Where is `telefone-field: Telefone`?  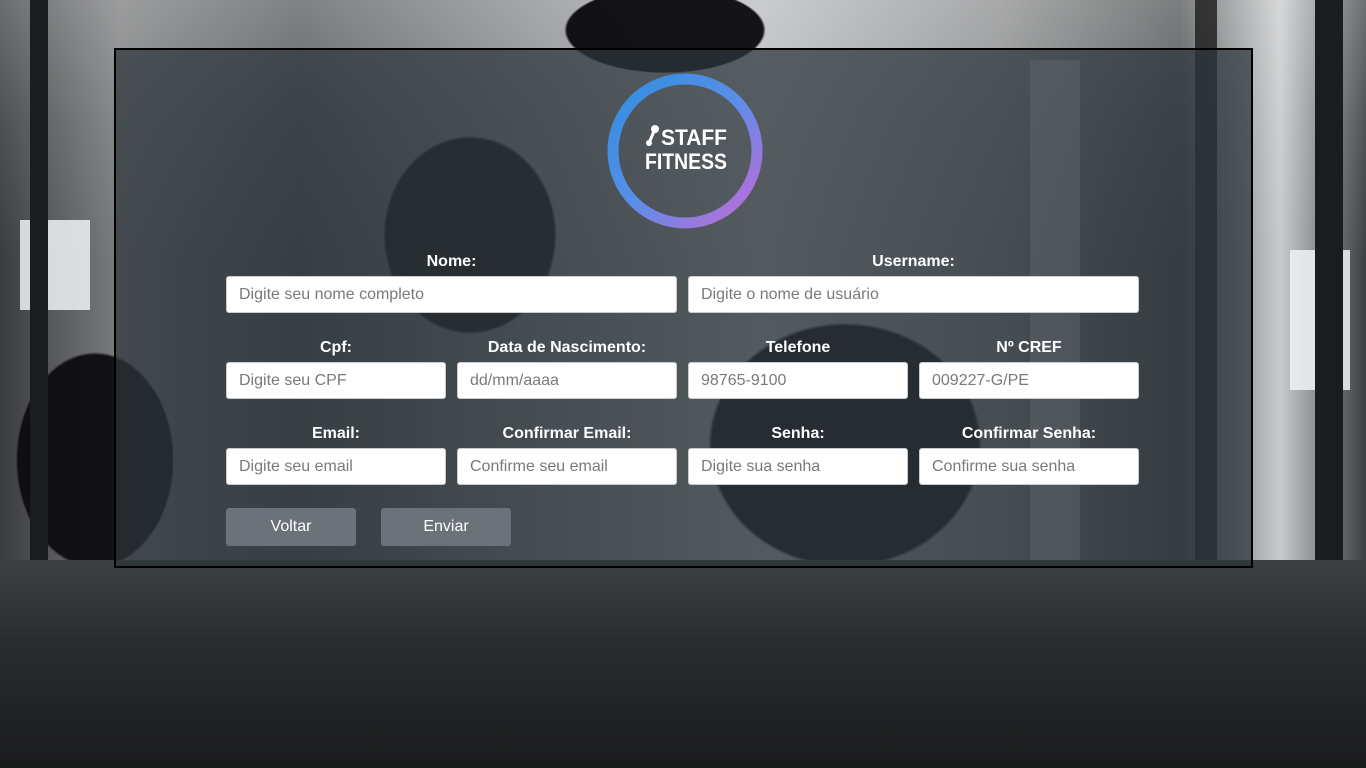
telefone-field: Telefone is located at coordinates (798, 368).